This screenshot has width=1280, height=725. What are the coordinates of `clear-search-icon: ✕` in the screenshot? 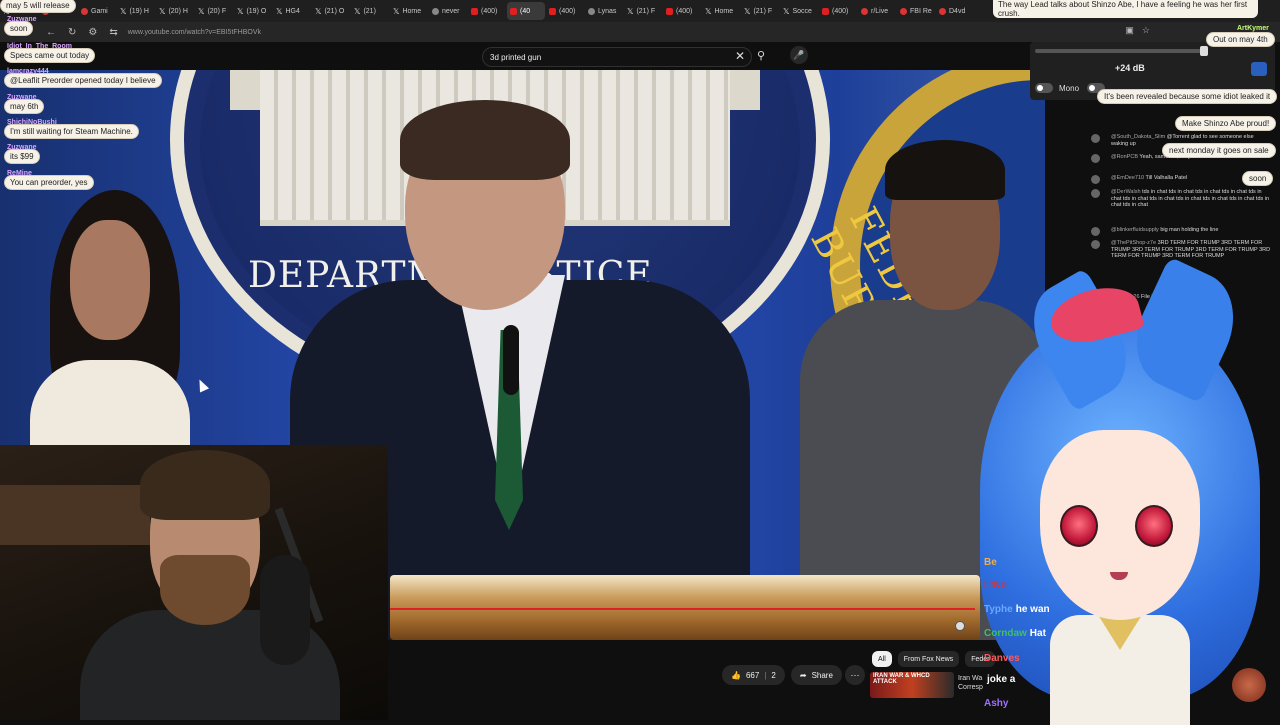 It's located at (740, 56).